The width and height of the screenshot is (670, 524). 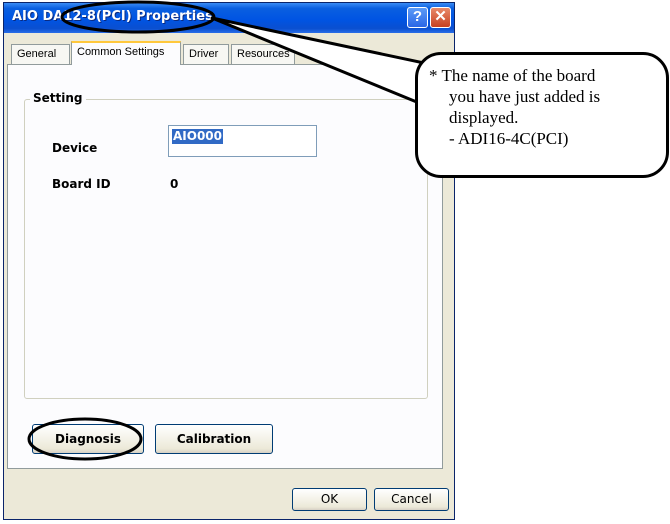 I want to click on ok-button: OK, so click(x=329, y=499).